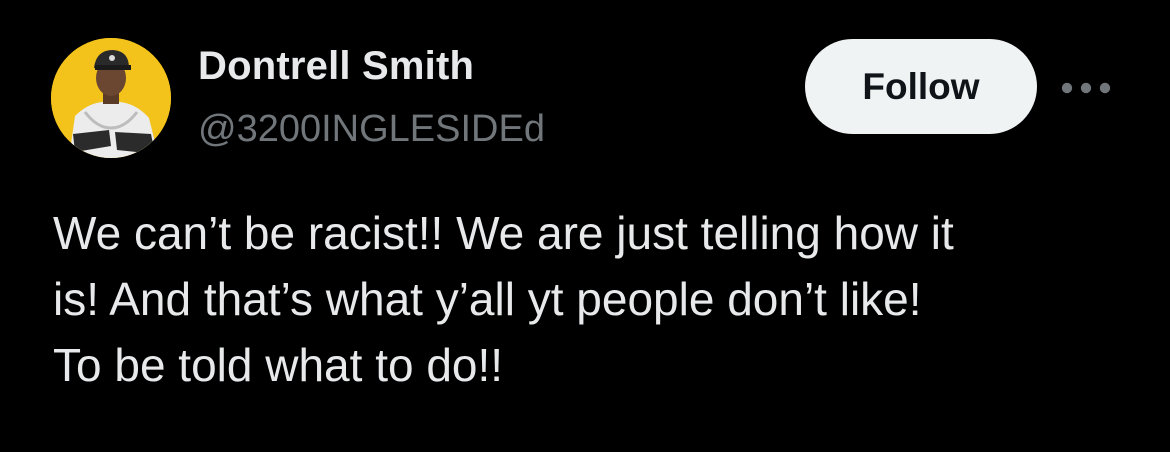 This screenshot has width=1170, height=452. I want to click on avatar-image, so click(111, 98).